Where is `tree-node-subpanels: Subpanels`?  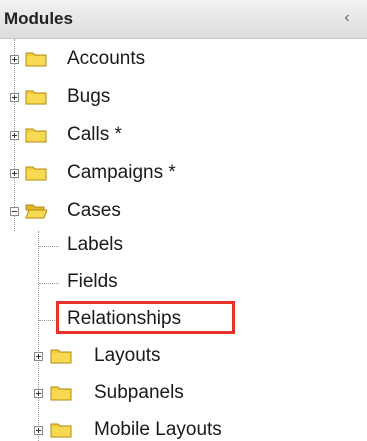 tree-node-subpanels: Subpanels is located at coordinates (183, 393).